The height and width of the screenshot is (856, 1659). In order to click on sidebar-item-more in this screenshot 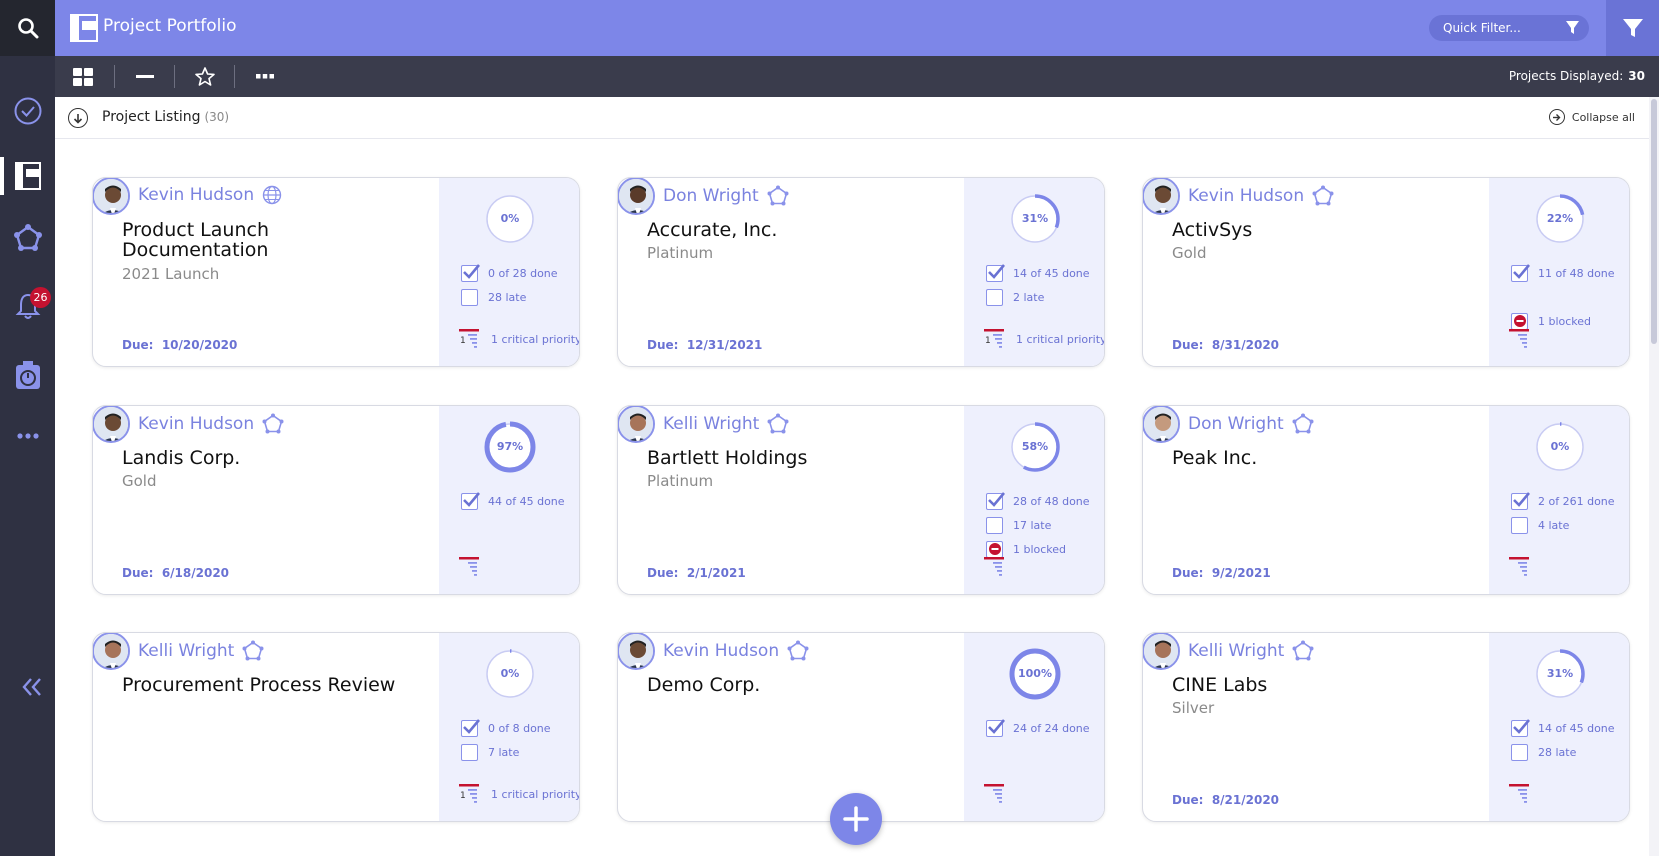, I will do `click(27, 436)`.